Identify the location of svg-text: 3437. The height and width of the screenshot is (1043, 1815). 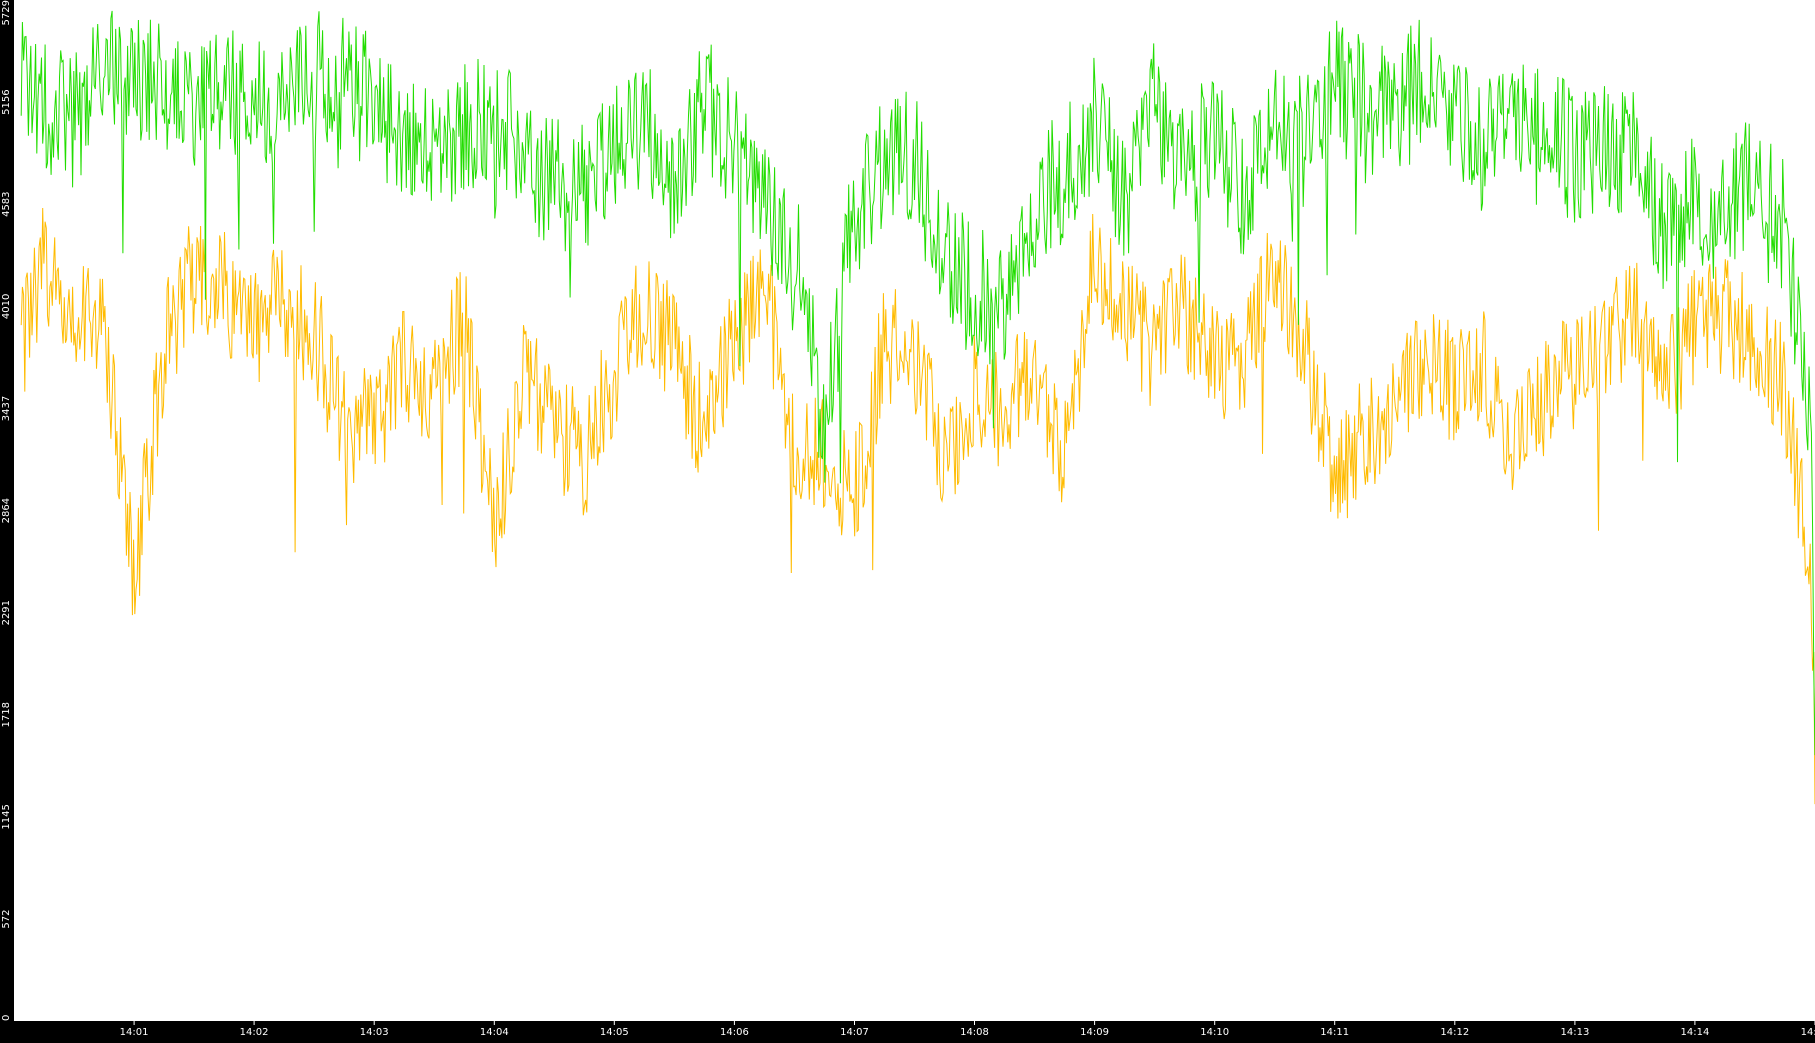
(6, 408).